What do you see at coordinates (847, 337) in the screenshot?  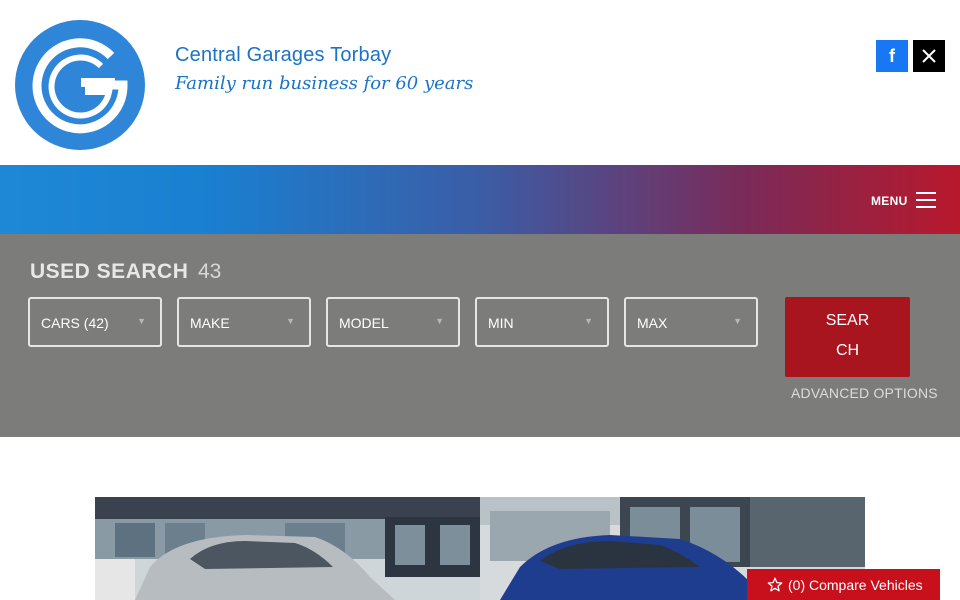 I see `search-button: SEAR CH` at bounding box center [847, 337].